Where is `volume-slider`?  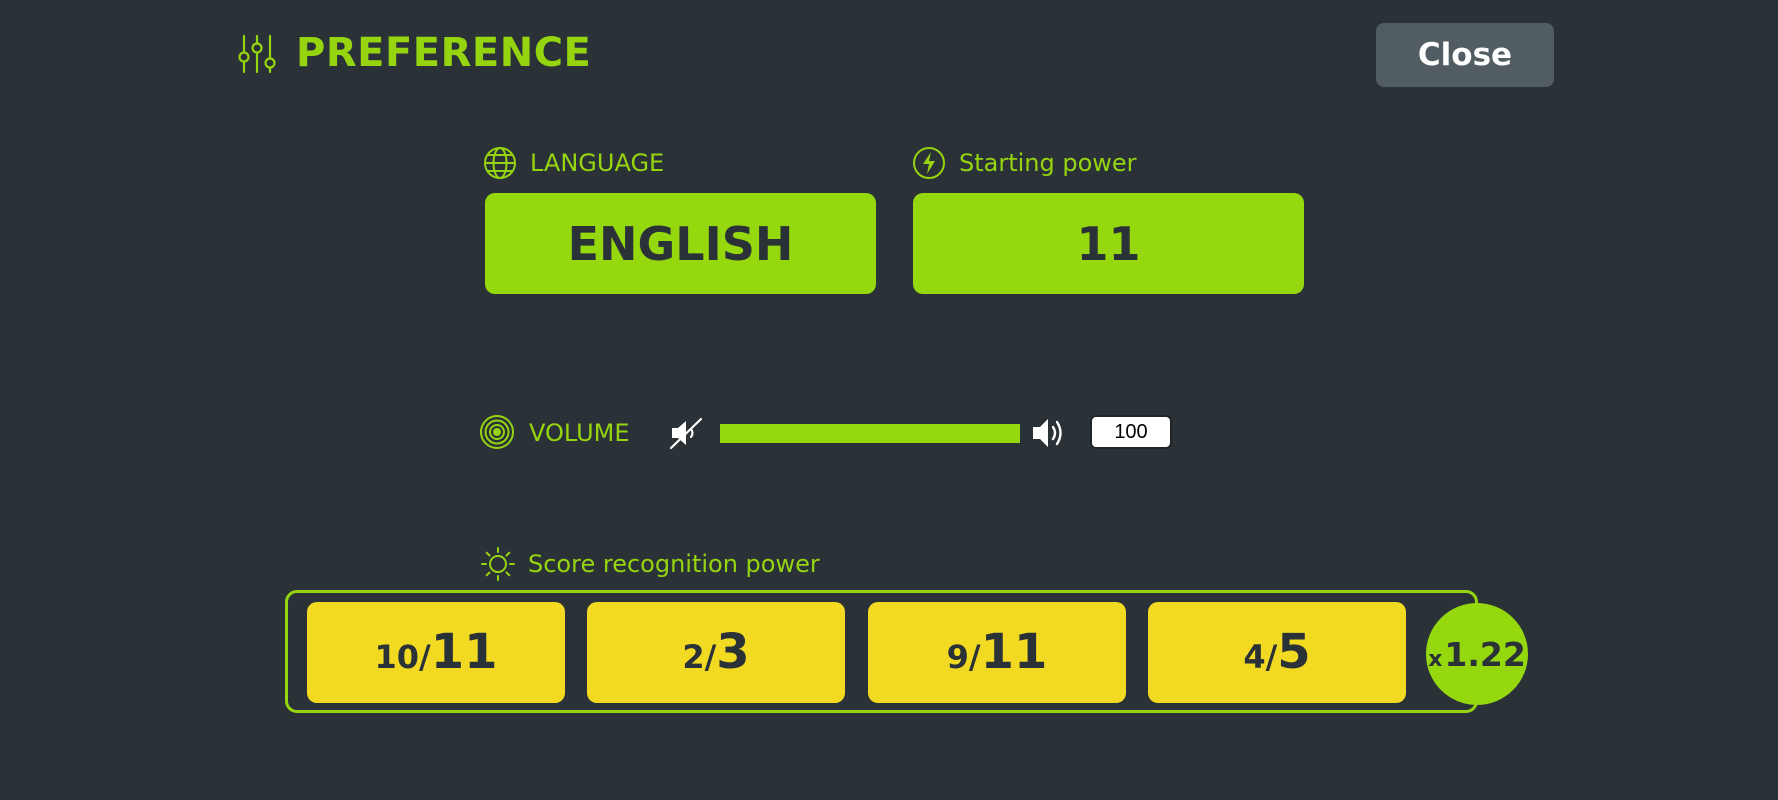 volume-slider is located at coordinates (870, 433).